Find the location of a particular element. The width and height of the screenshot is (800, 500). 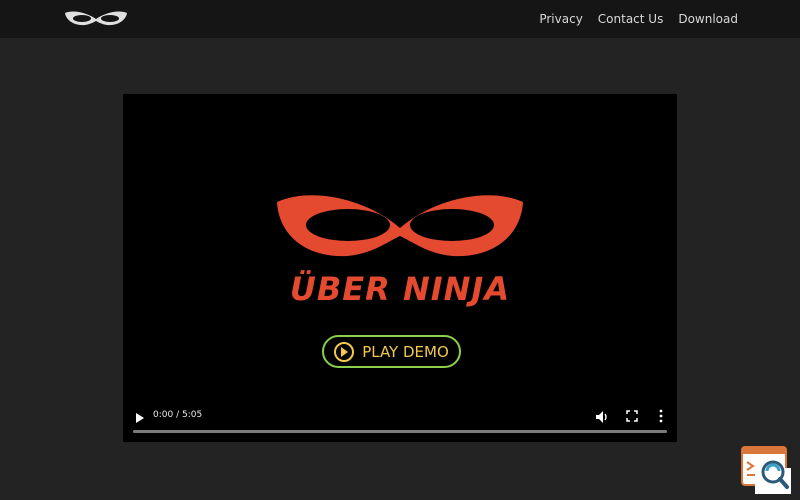

mask-logo-icon is located at coordinates (96, 18).